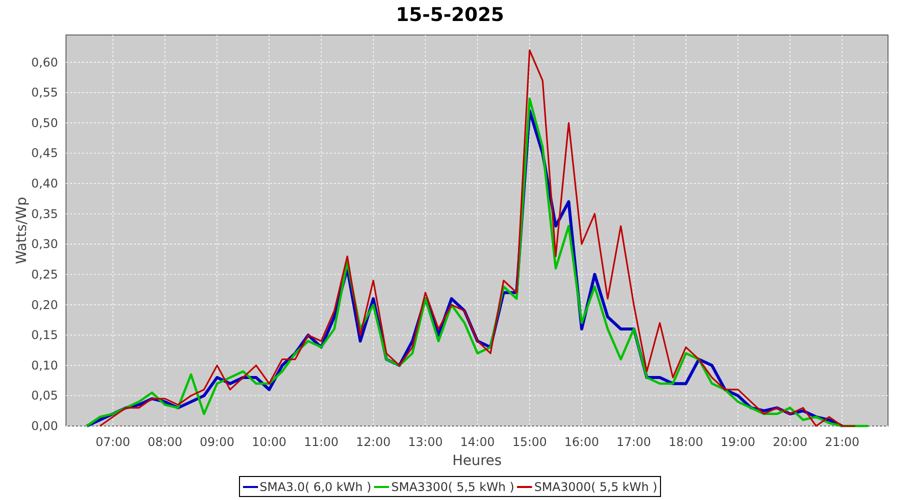 This screenshot has height=500, width=900. What do you see at coordinates (44, 93) in the screenshot?
I see `y-tick-label: 0,55` at bounding box center [44, 93].